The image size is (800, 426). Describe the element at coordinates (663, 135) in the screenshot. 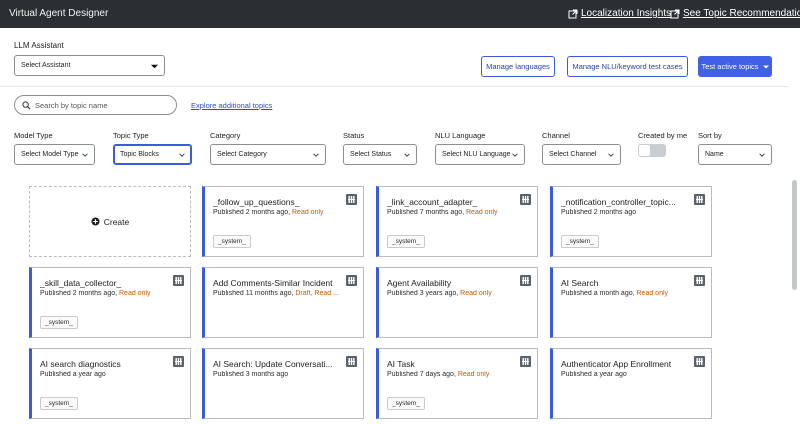

I see `created-by-me-label: Created by me` at that location.